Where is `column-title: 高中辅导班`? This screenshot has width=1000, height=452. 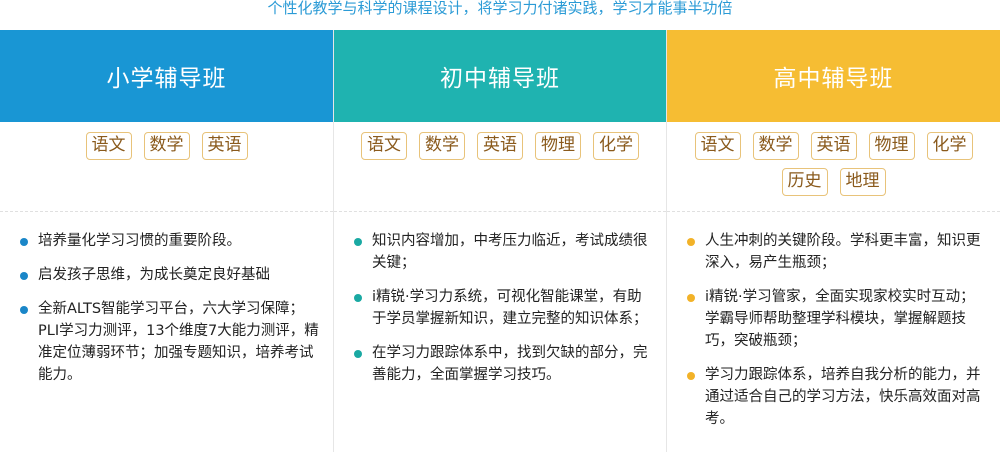 column-title: 高中辅导班 is located at coordinates (833, 79).